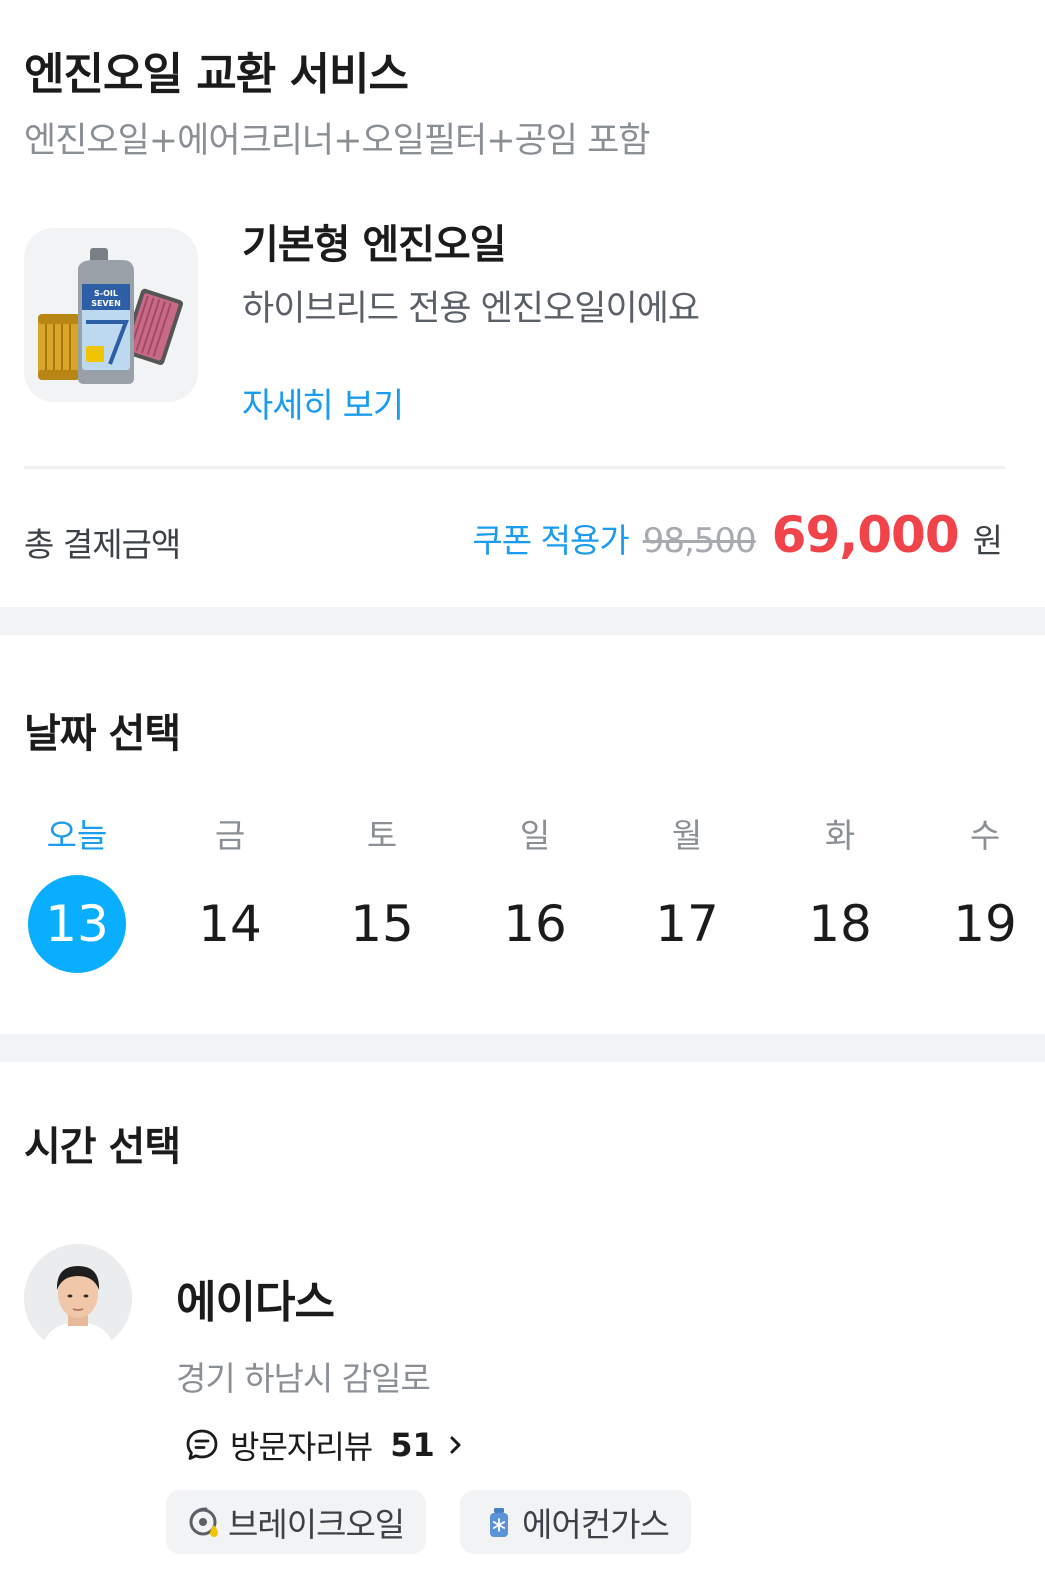 Image resolution: width=1045 pixels, height=1586 pixels. What do you see at coordinates (203, 1522) in the screenshot?
I see `brake-oil-icon` at bounding box center [203, 1522].